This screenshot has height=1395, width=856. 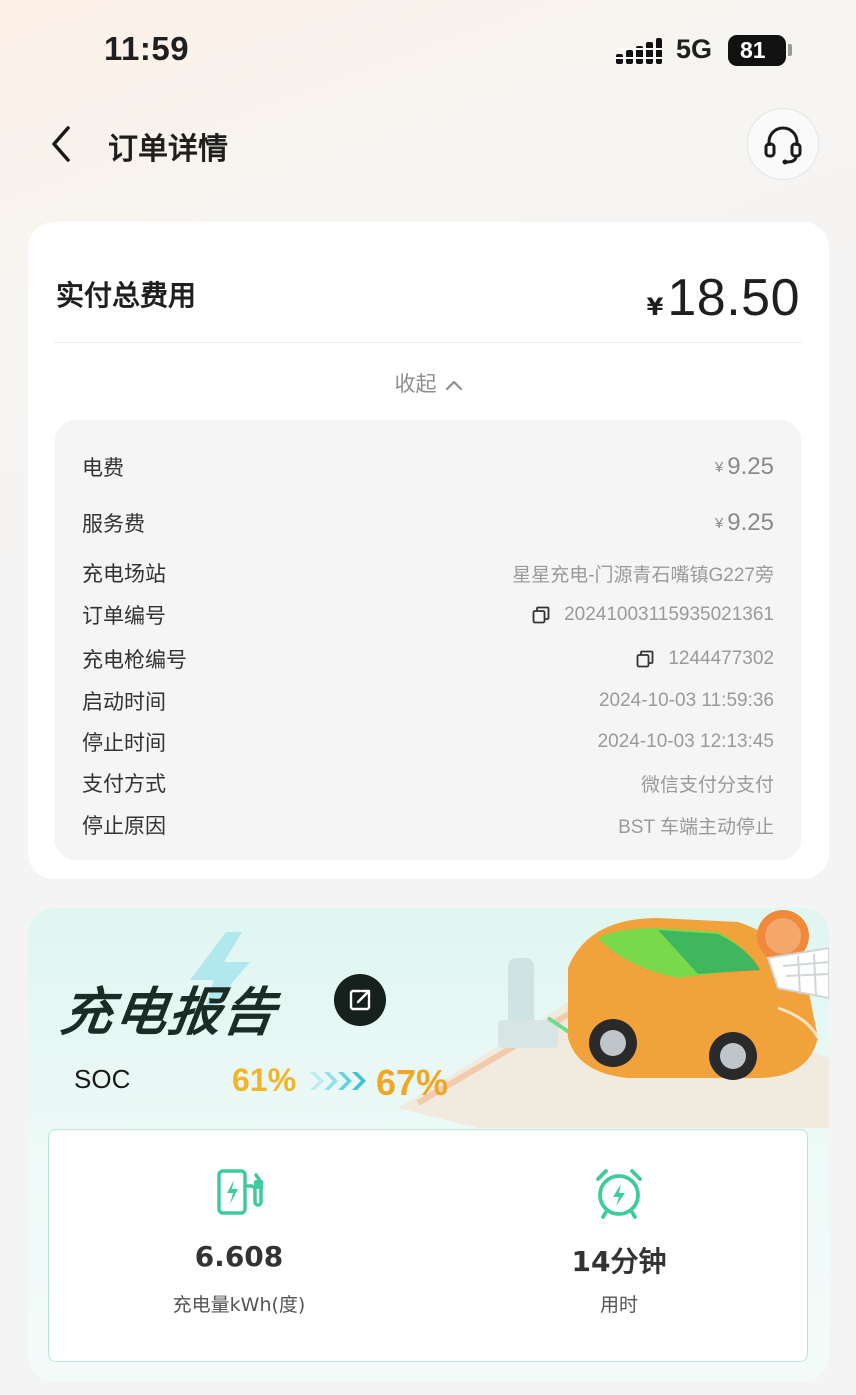 I want to click on energy-caption: 充电量kWh(度), so click(x=239, y=1305).